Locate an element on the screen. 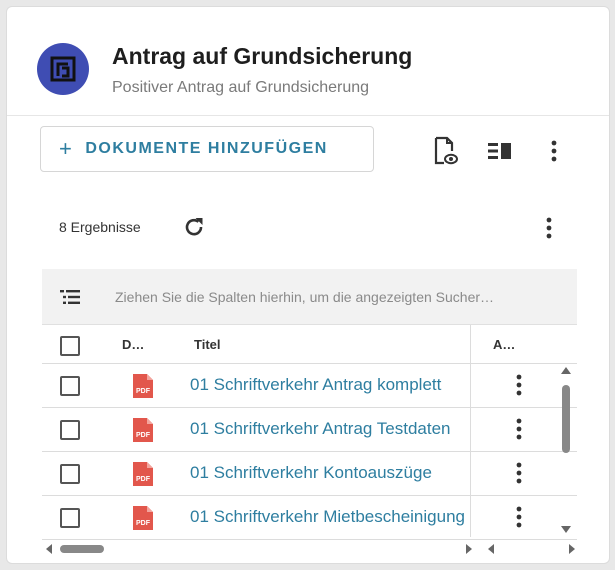  page-subtitle: Positiver Antrag auf Grundsicherung is located at coordinates (241, 87).